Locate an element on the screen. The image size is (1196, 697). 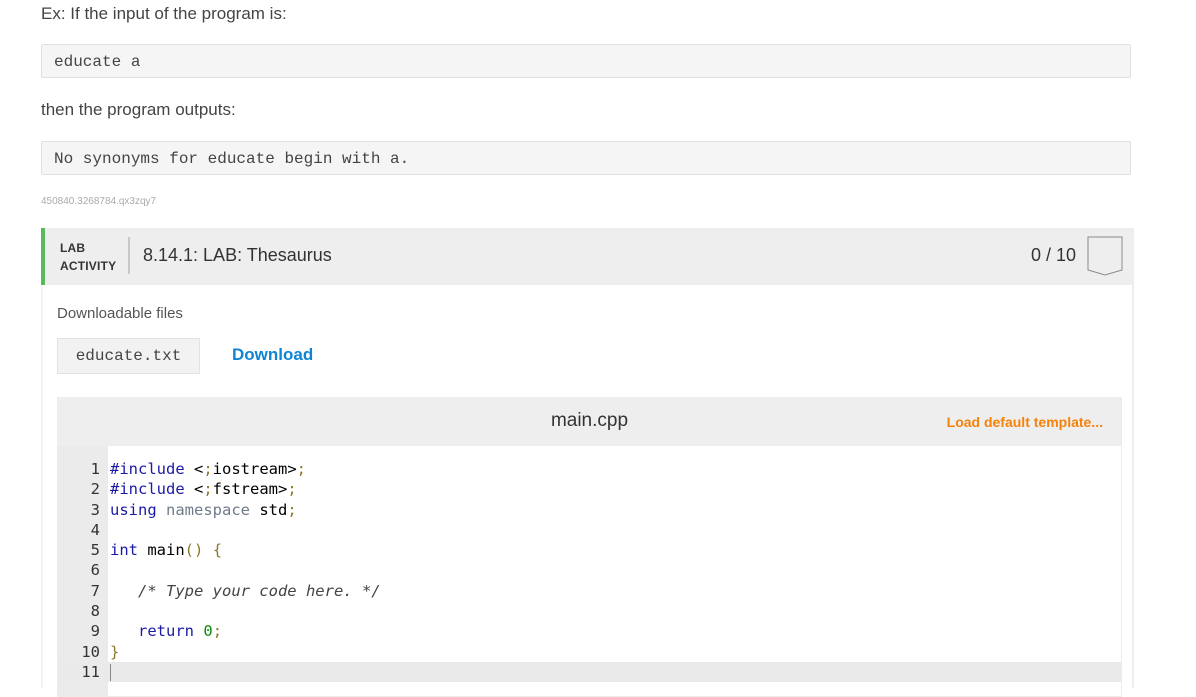
code-line: 11 is located at coordinates (589, 672).